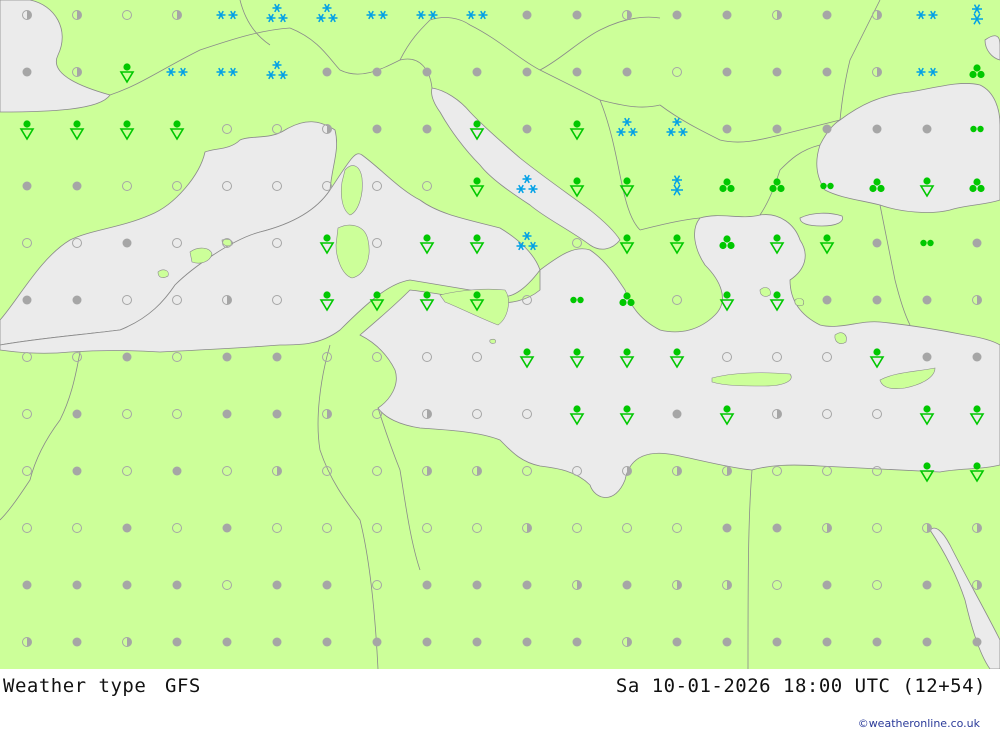 Image resolution: width=1000 pixels, height=733 pixels. What do you see at coordinates (163, 273) in the screenshot?
I see `island-ibiza` at bounding box center [163, 273].